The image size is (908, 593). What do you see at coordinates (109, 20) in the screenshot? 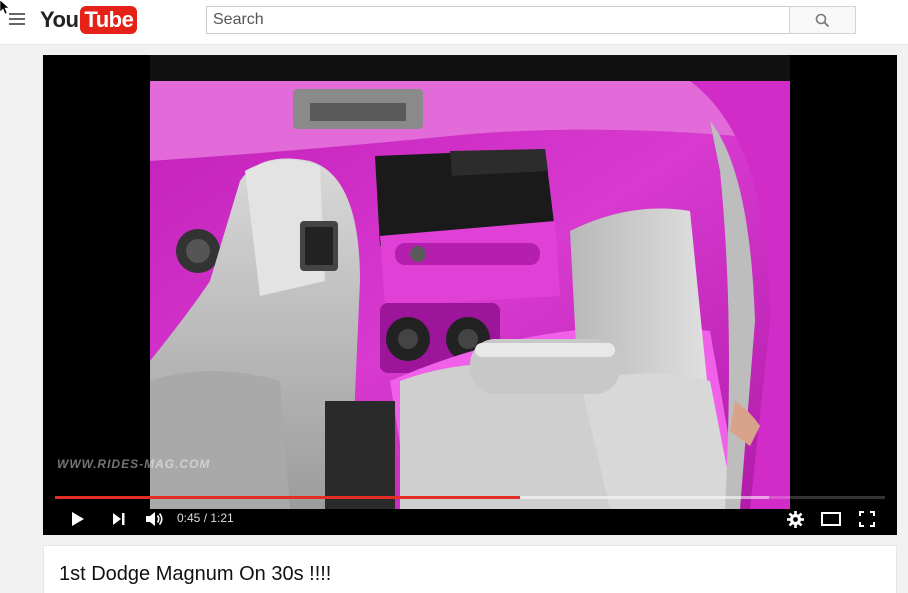
I see `logo-tube-text: Tube` at bounding box center [109, 20].